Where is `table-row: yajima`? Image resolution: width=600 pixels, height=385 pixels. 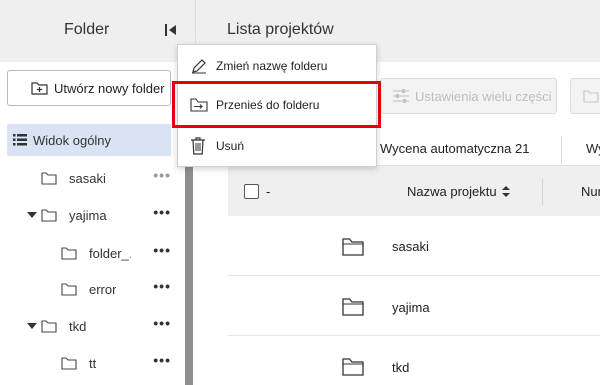
table-row: yajima is located at coordinates (414, 306).